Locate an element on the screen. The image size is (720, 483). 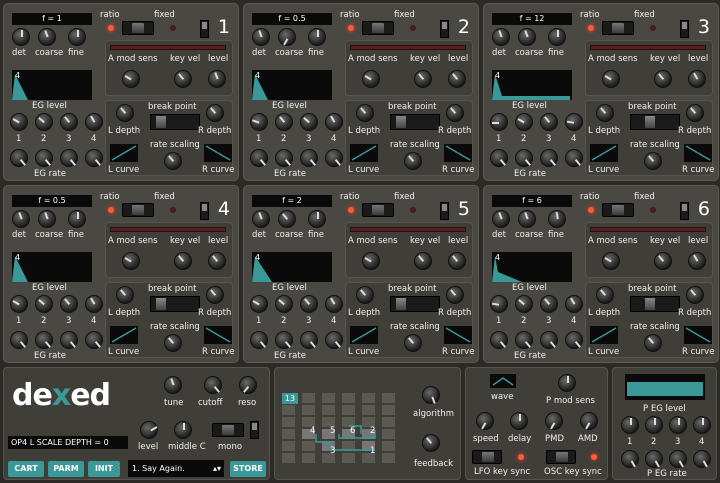
rate-scaling-knob is located at coordinates (173, 161).